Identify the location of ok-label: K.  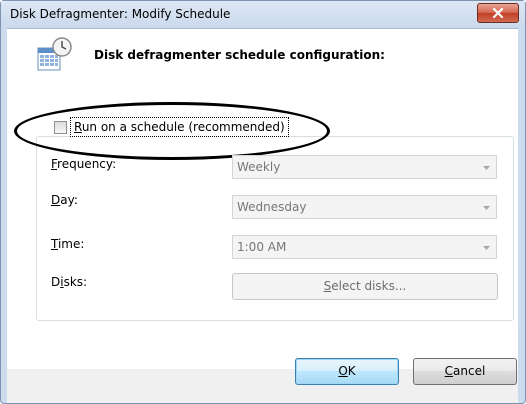
(351, 371).